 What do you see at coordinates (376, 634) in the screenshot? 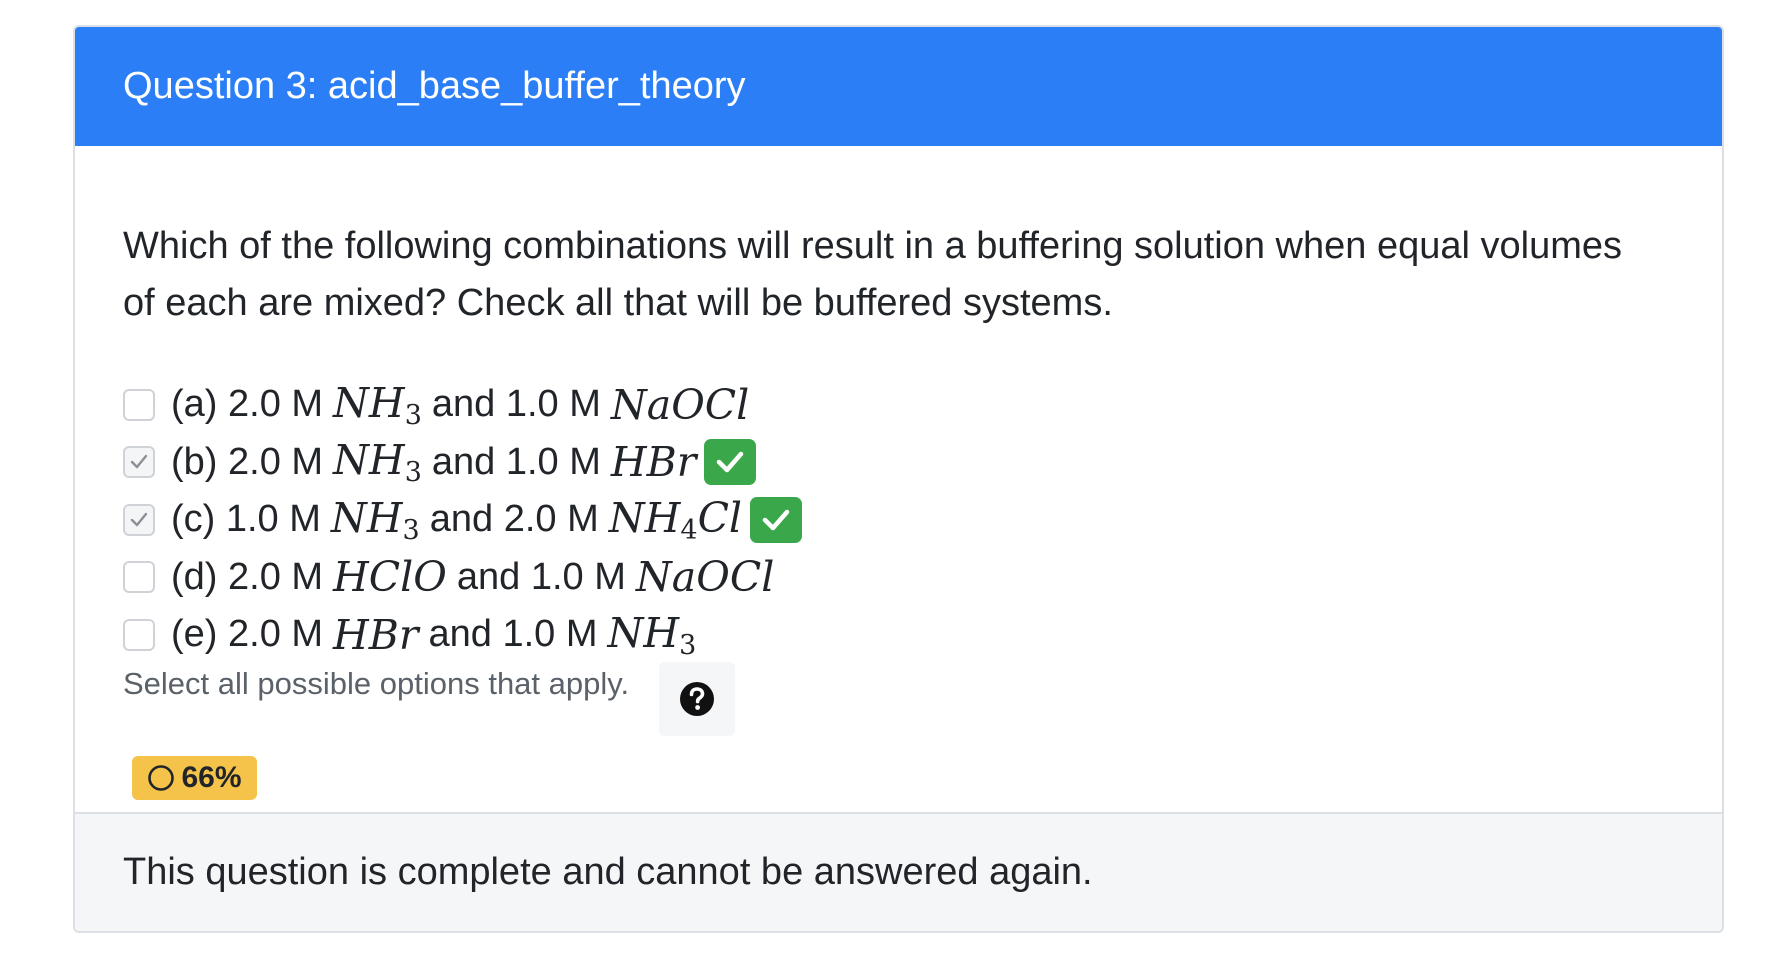
I see `species-1: HBr` at bounding box center [376, 634].